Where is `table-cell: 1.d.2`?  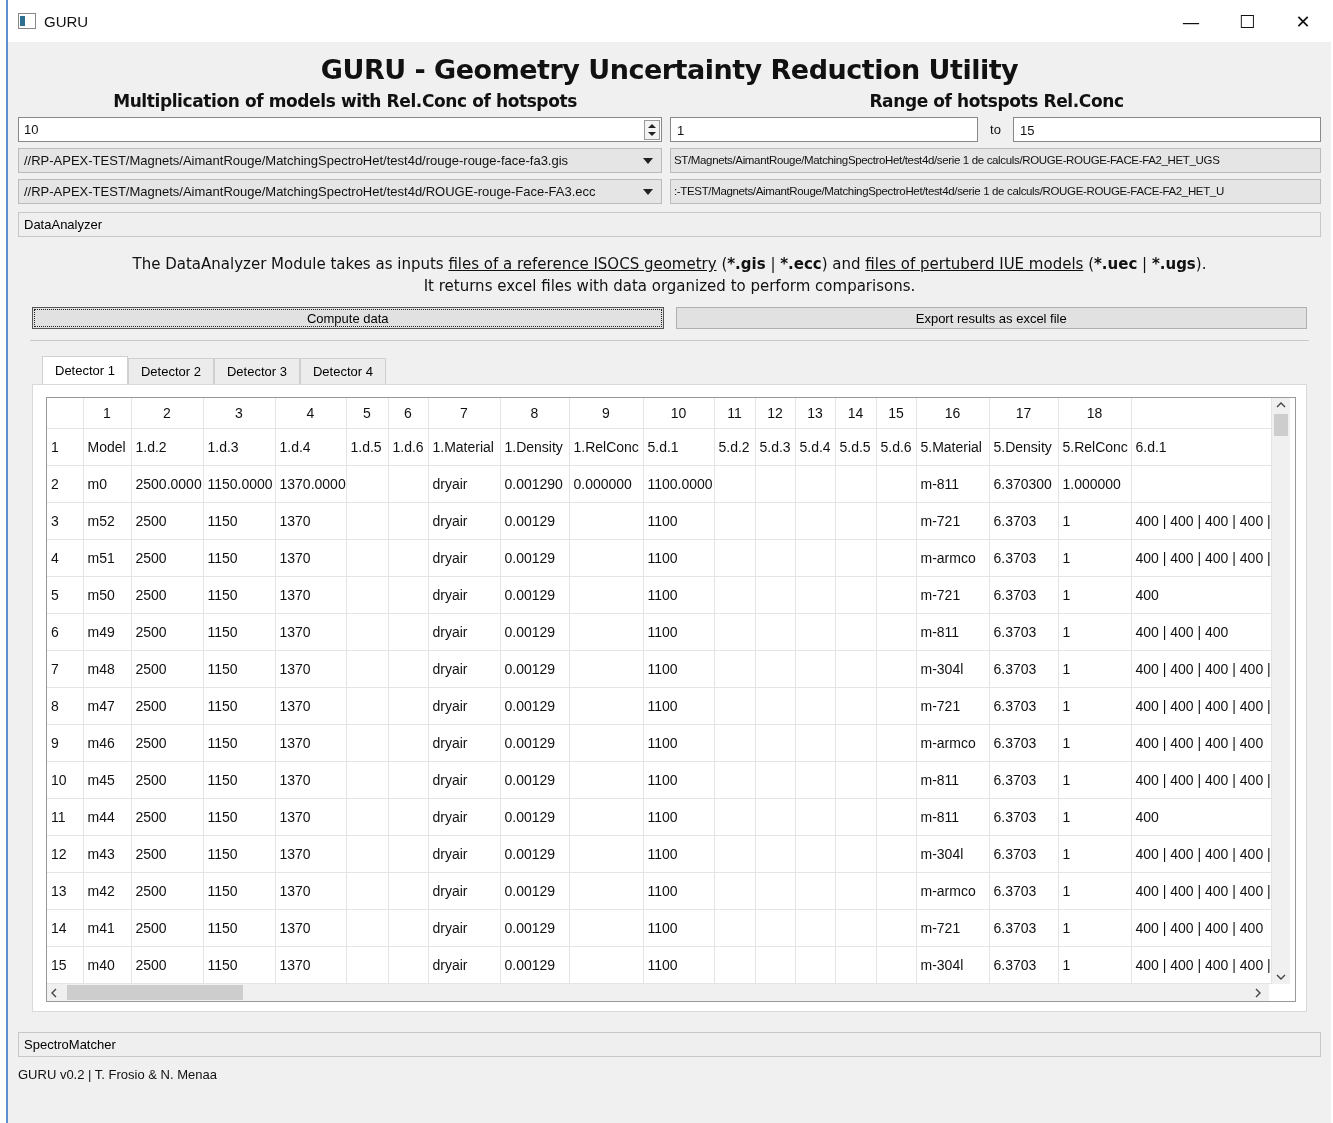 table-cell: 1.d.2 is located at coordinates (151, 447).